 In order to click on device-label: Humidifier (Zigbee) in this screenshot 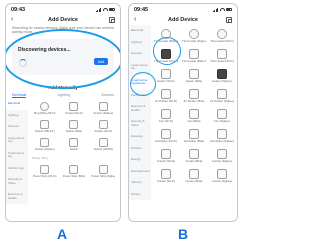, I will do `click(222, 141)`.